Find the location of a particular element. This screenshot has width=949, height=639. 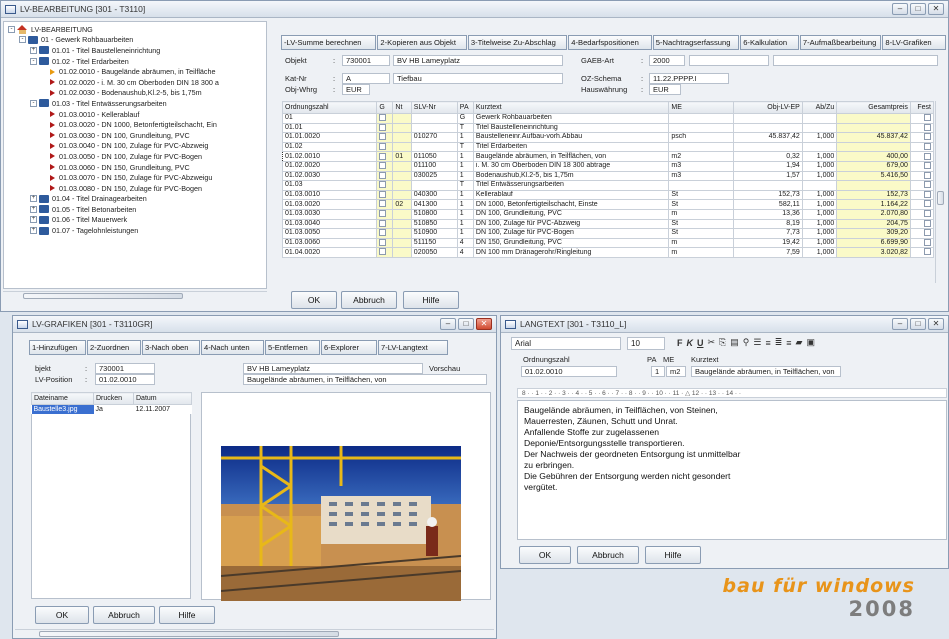

table-cell: Titel Baustelleneinrichtung is located at coordinates (571, 128).